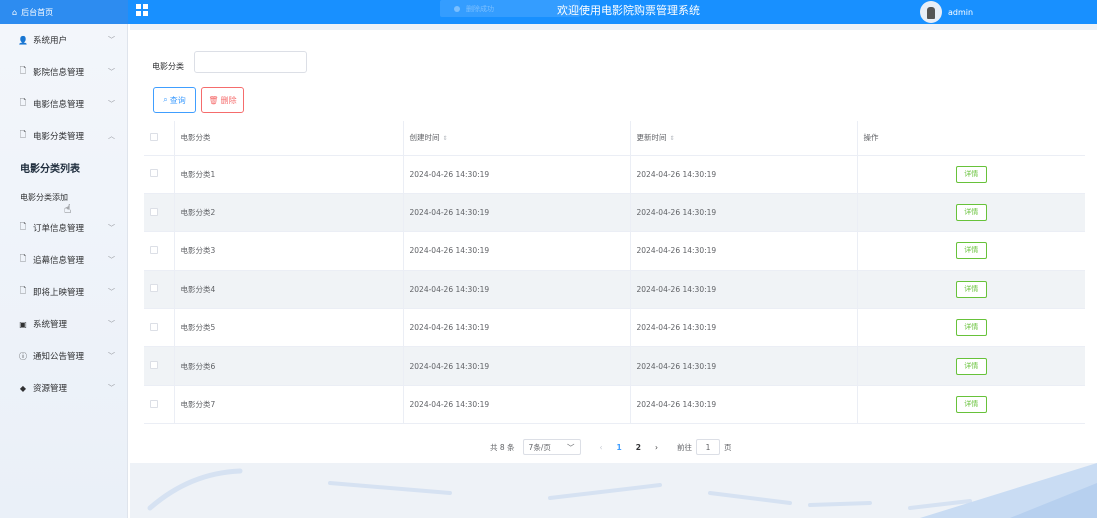 This screenshot has height=518, width=1097. What do you see at coordinates (638, 447) in the screenshot?
I see `page-button-2: 2` at bounding box center [638, 447].